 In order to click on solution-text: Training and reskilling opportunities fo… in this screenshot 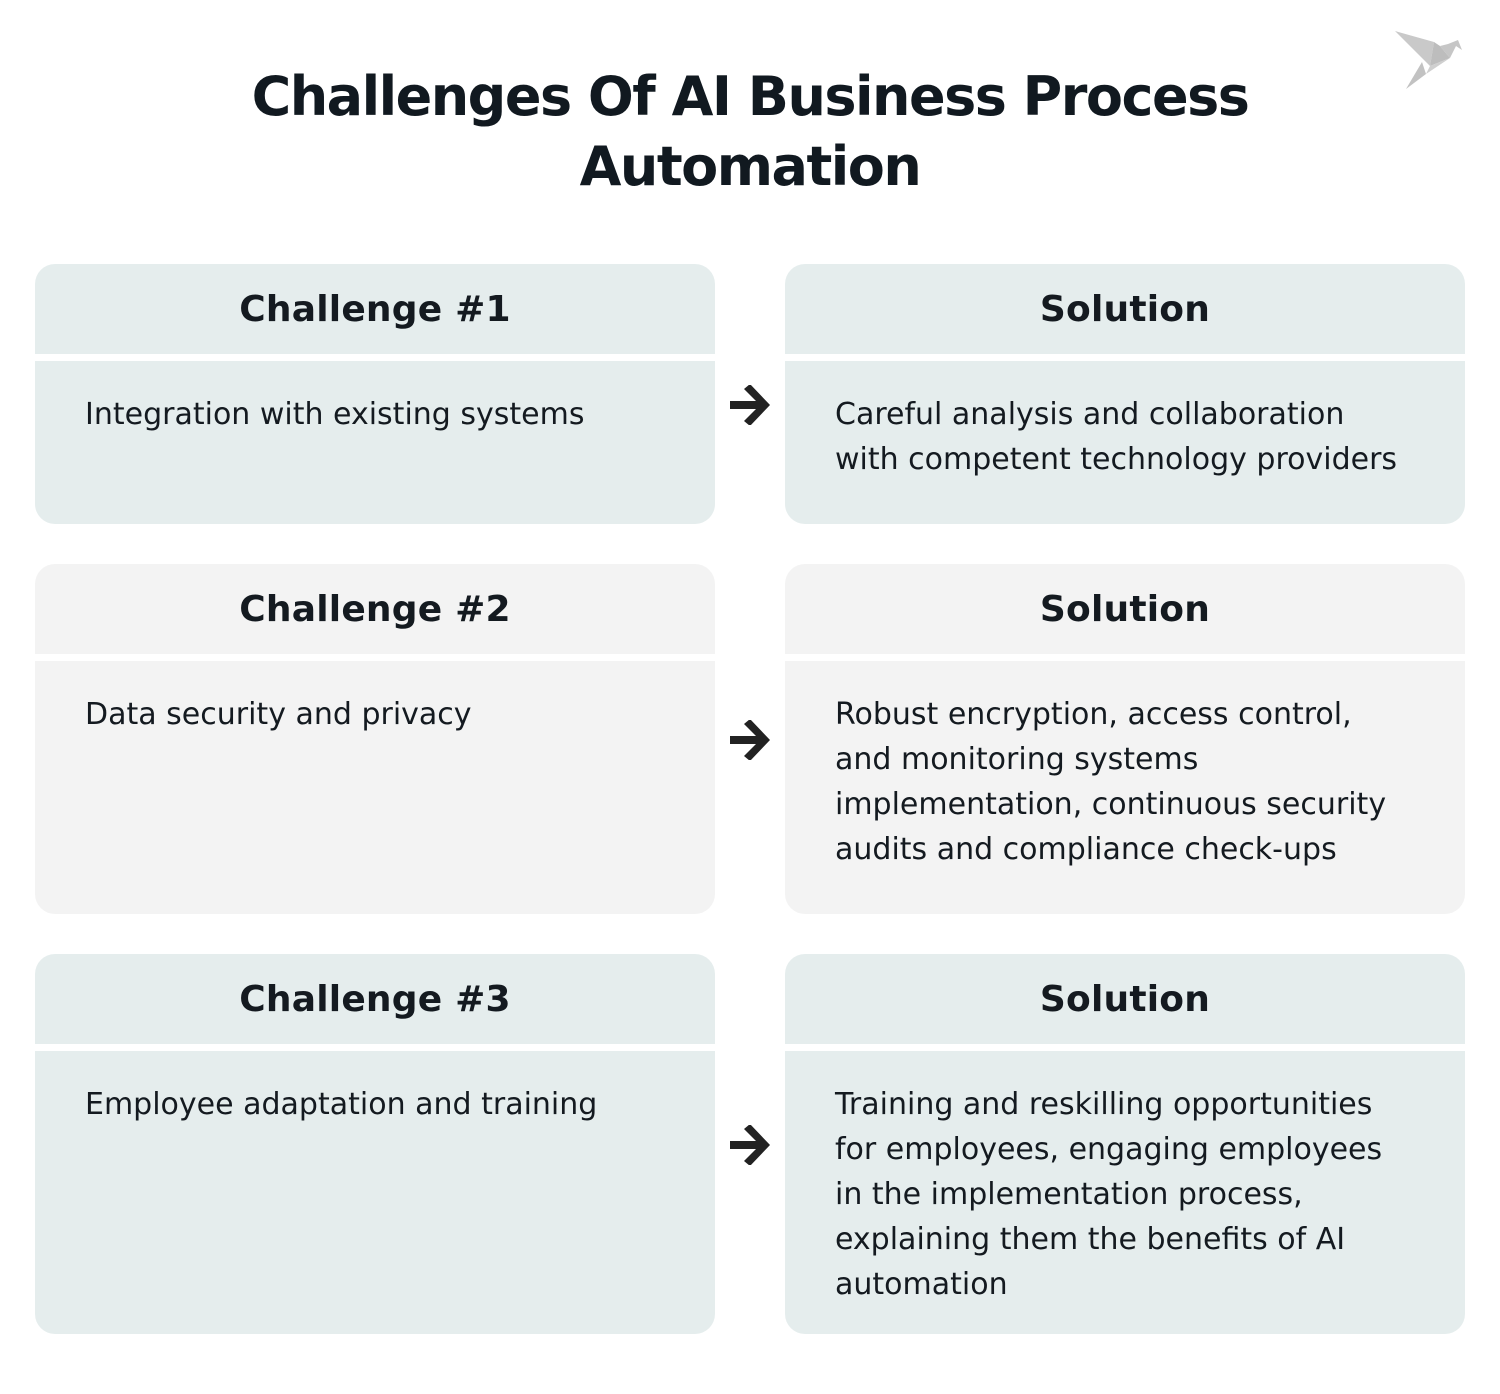, I will do `click(1109, 1194)`.